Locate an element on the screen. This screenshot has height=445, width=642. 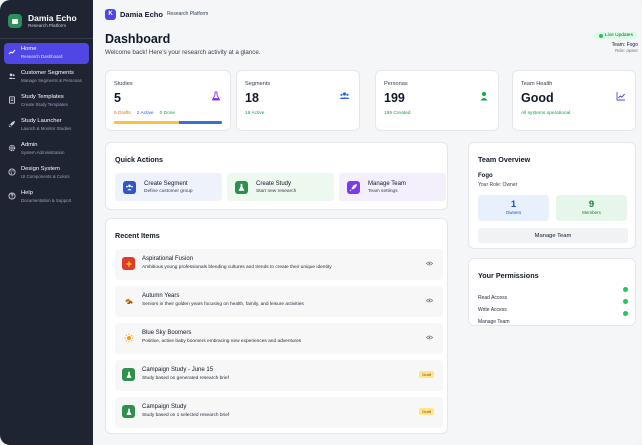
sidebar-item-study-templates: Study Templates Create Study Templates is located at coordinates (46, 101).